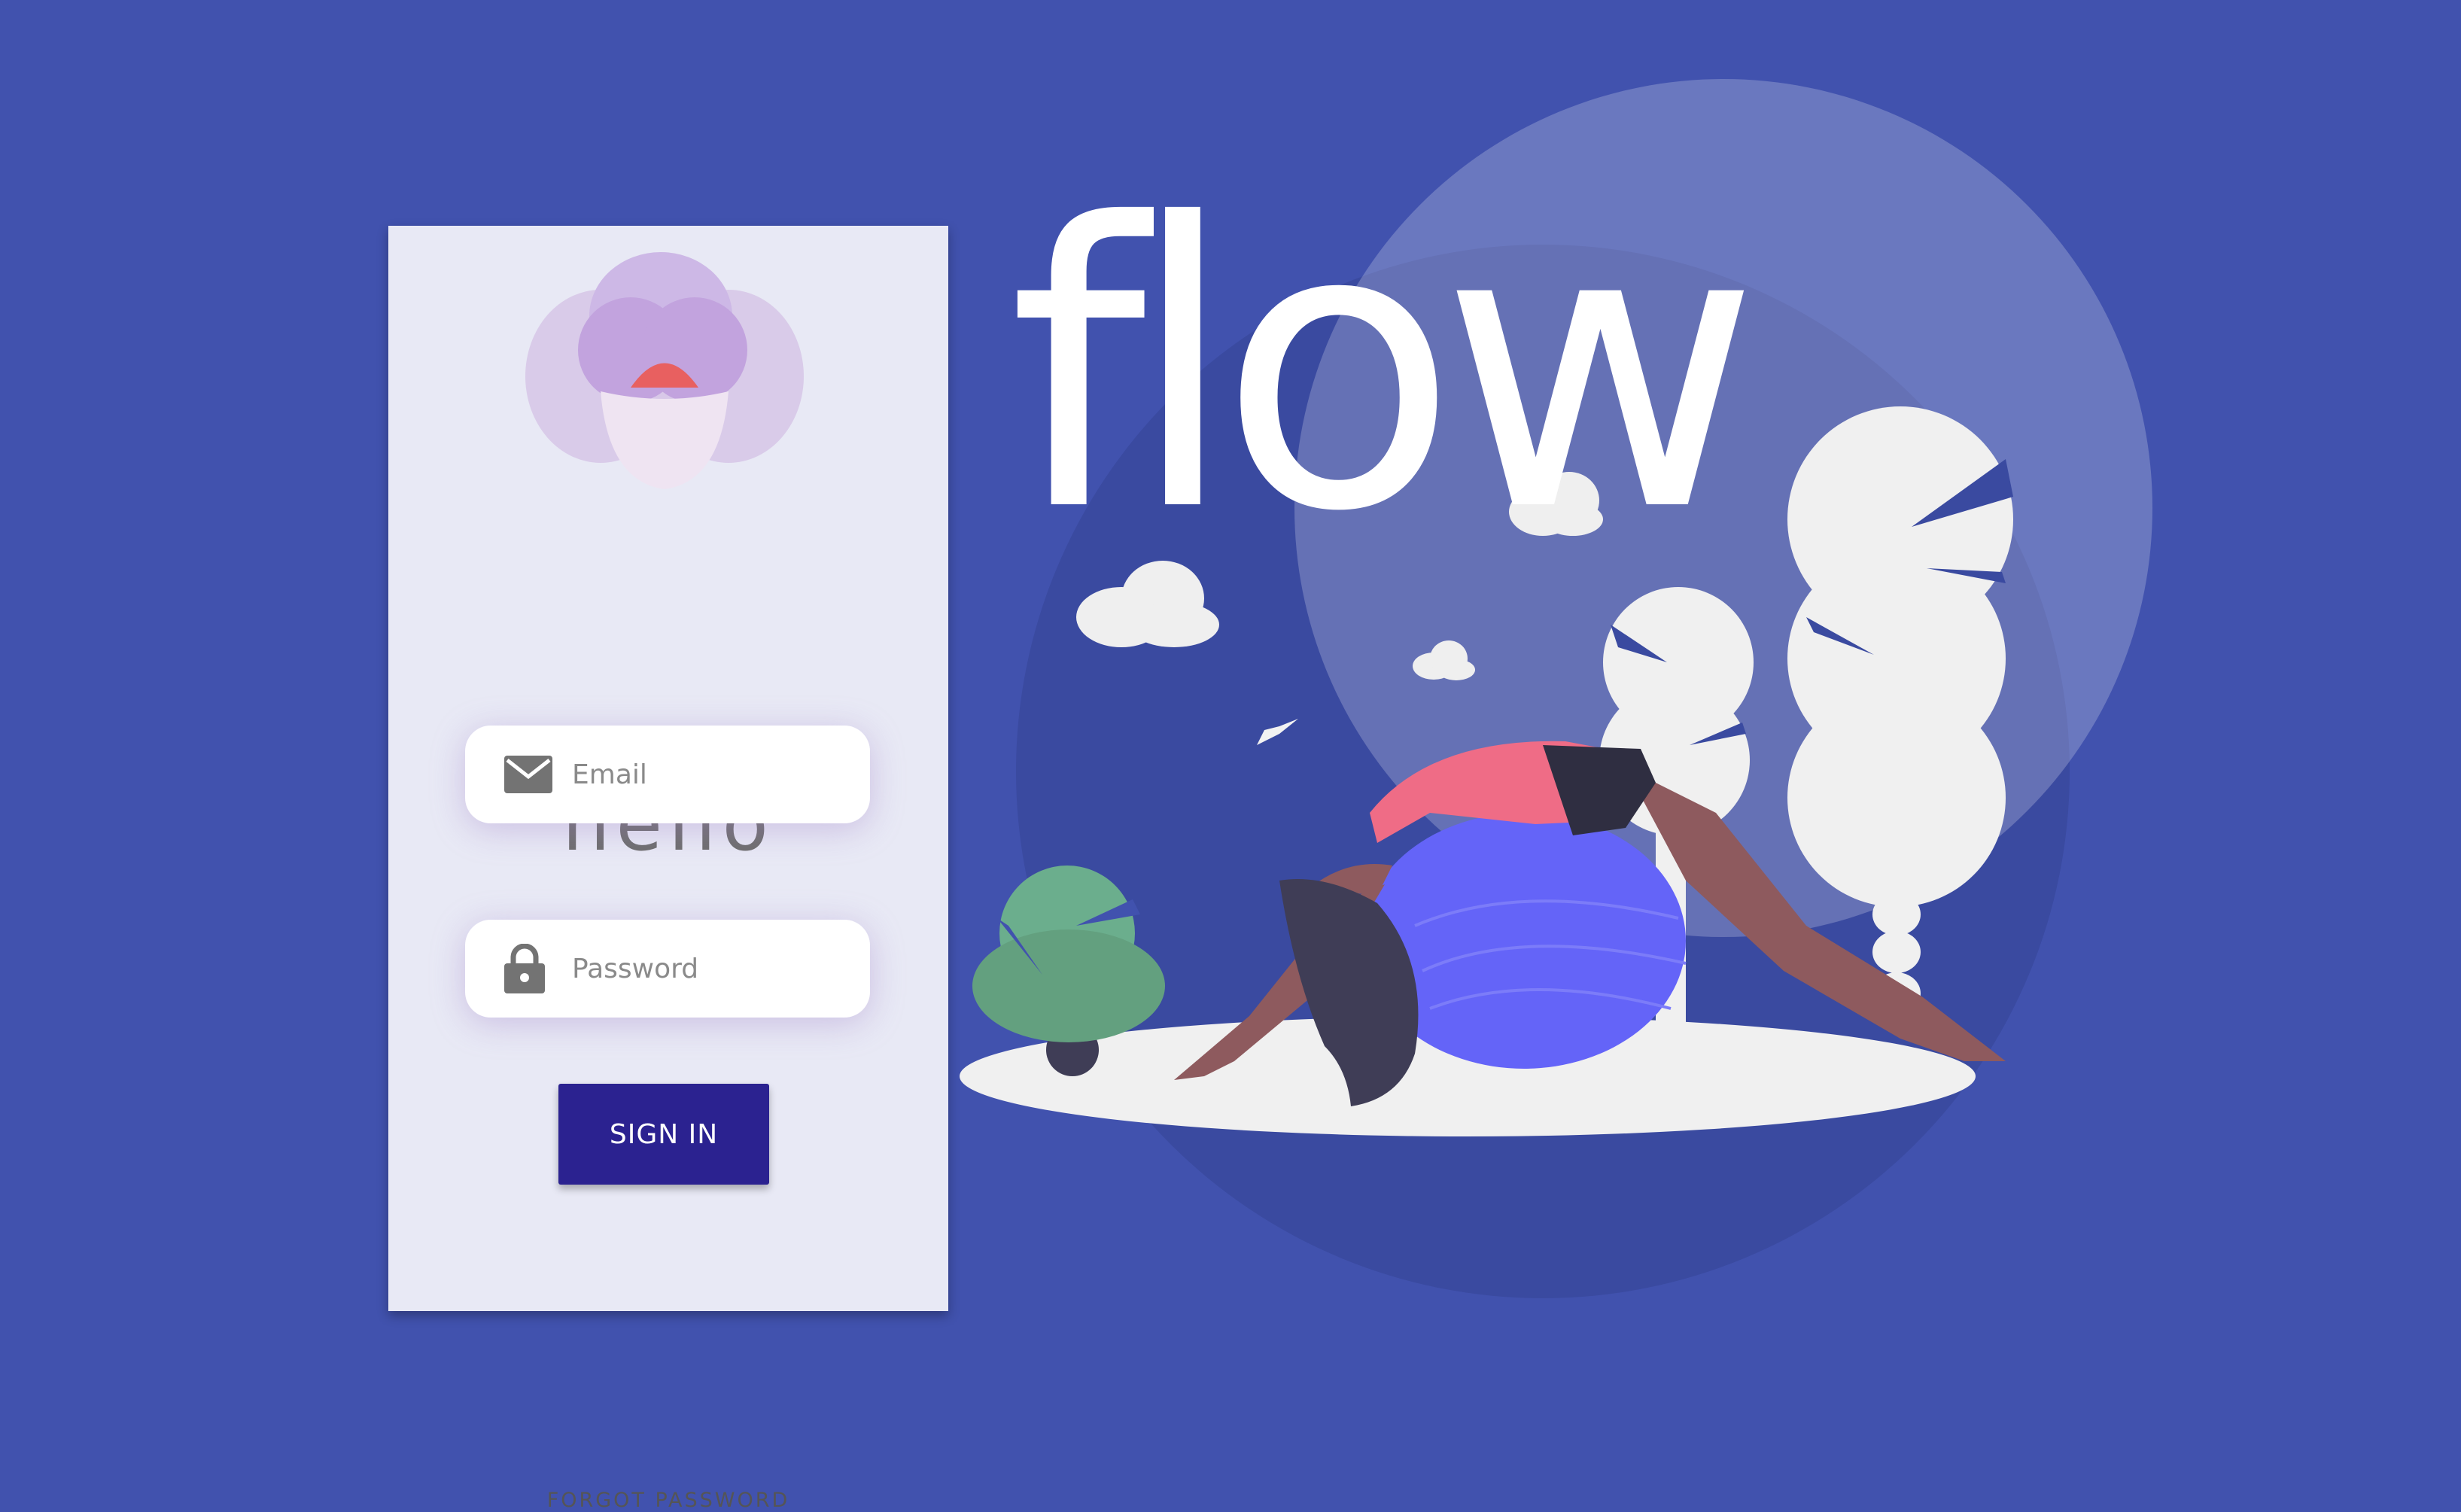 The width and height of the screenshot is (2461, 1512). Describe the element at coordinates (1384, 369) in the screenshot. I see `app-title: flow` at that location.